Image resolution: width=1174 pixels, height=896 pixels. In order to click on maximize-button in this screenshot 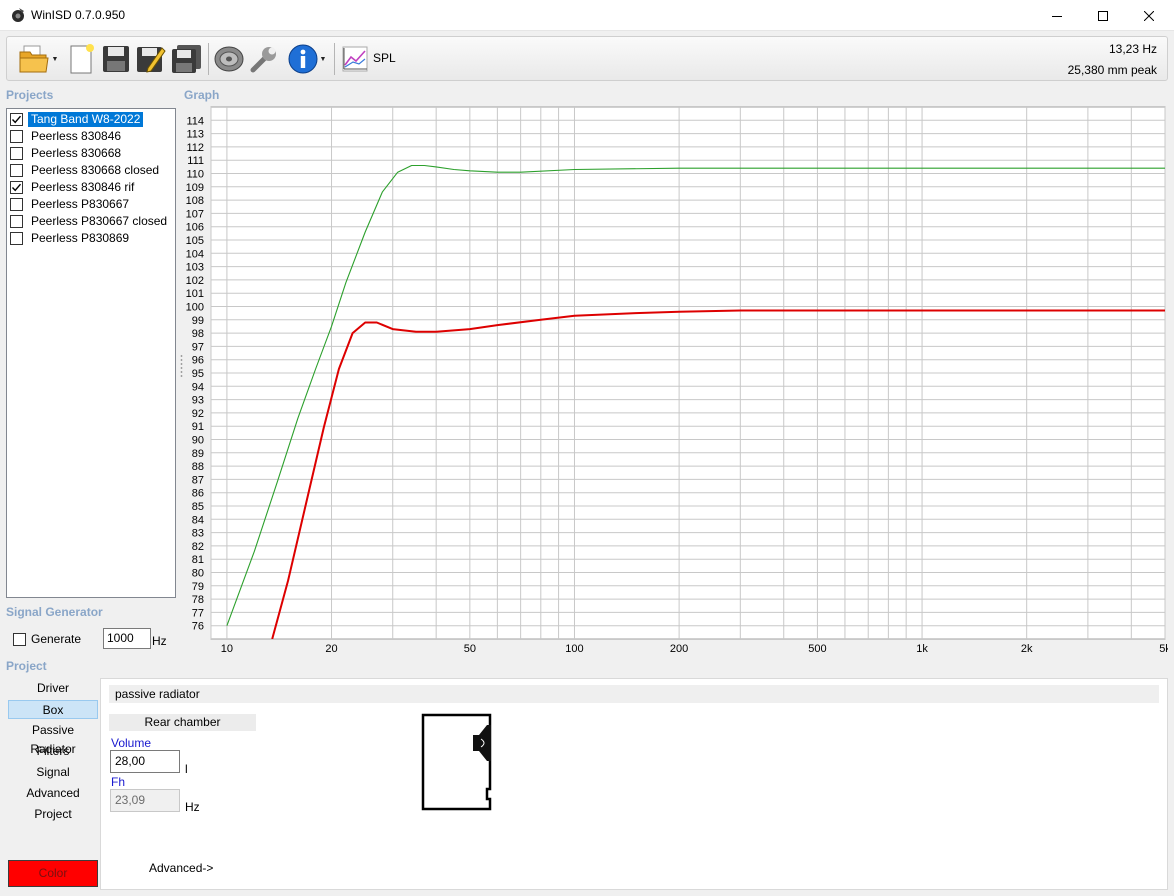, I will do `click(1103, 15)`.